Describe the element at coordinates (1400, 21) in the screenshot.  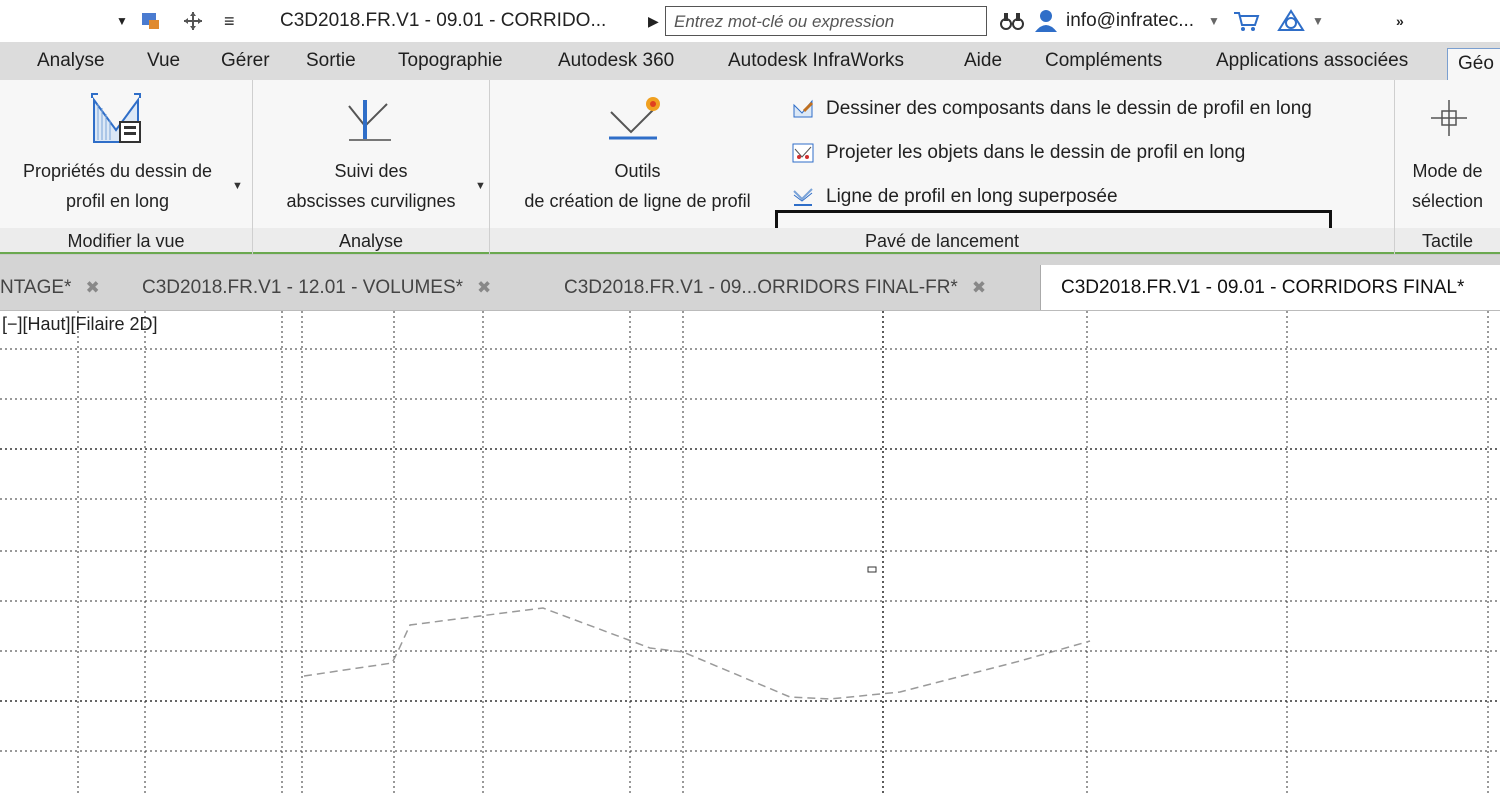
I see `overflow-icon: »` at that location.